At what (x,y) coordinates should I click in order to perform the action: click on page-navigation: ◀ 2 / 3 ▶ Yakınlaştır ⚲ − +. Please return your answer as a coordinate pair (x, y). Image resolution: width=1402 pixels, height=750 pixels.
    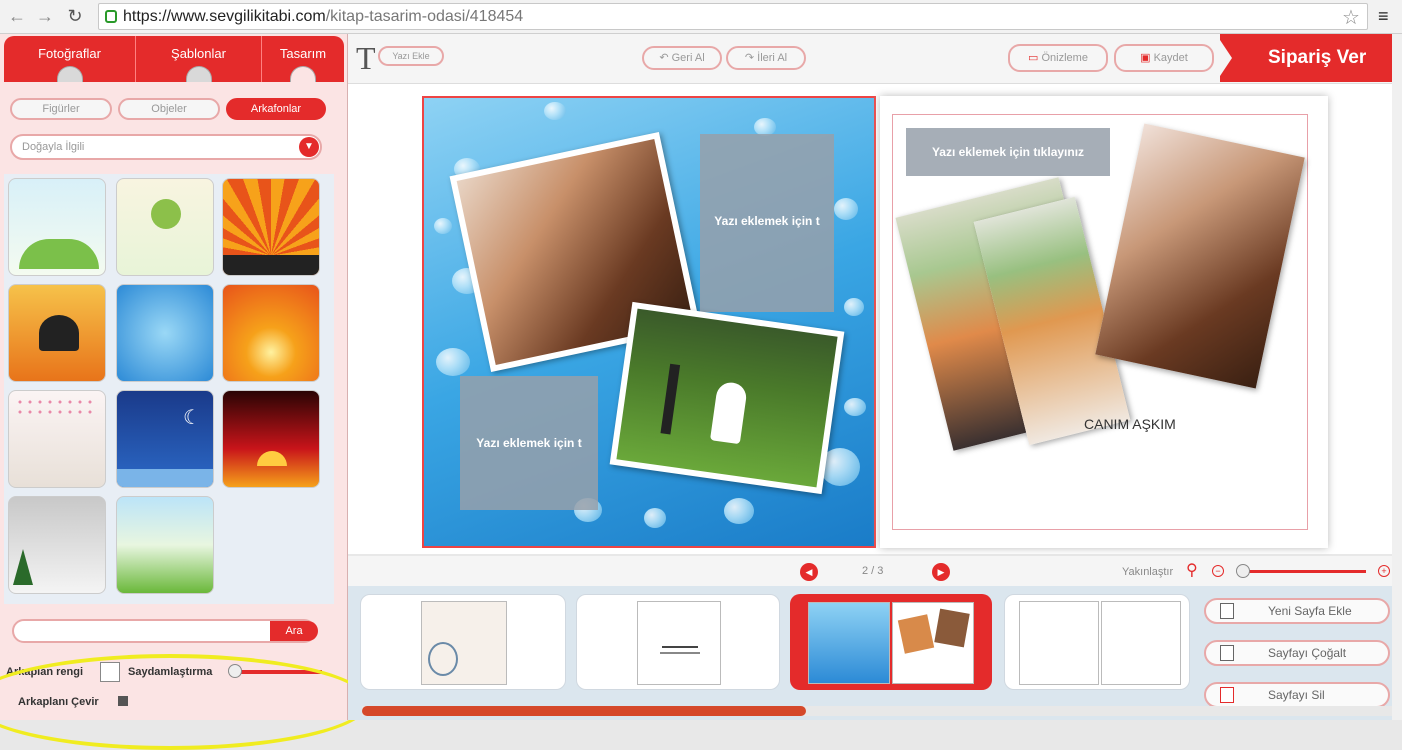
    Looking at the image, I should click on (870, 571).